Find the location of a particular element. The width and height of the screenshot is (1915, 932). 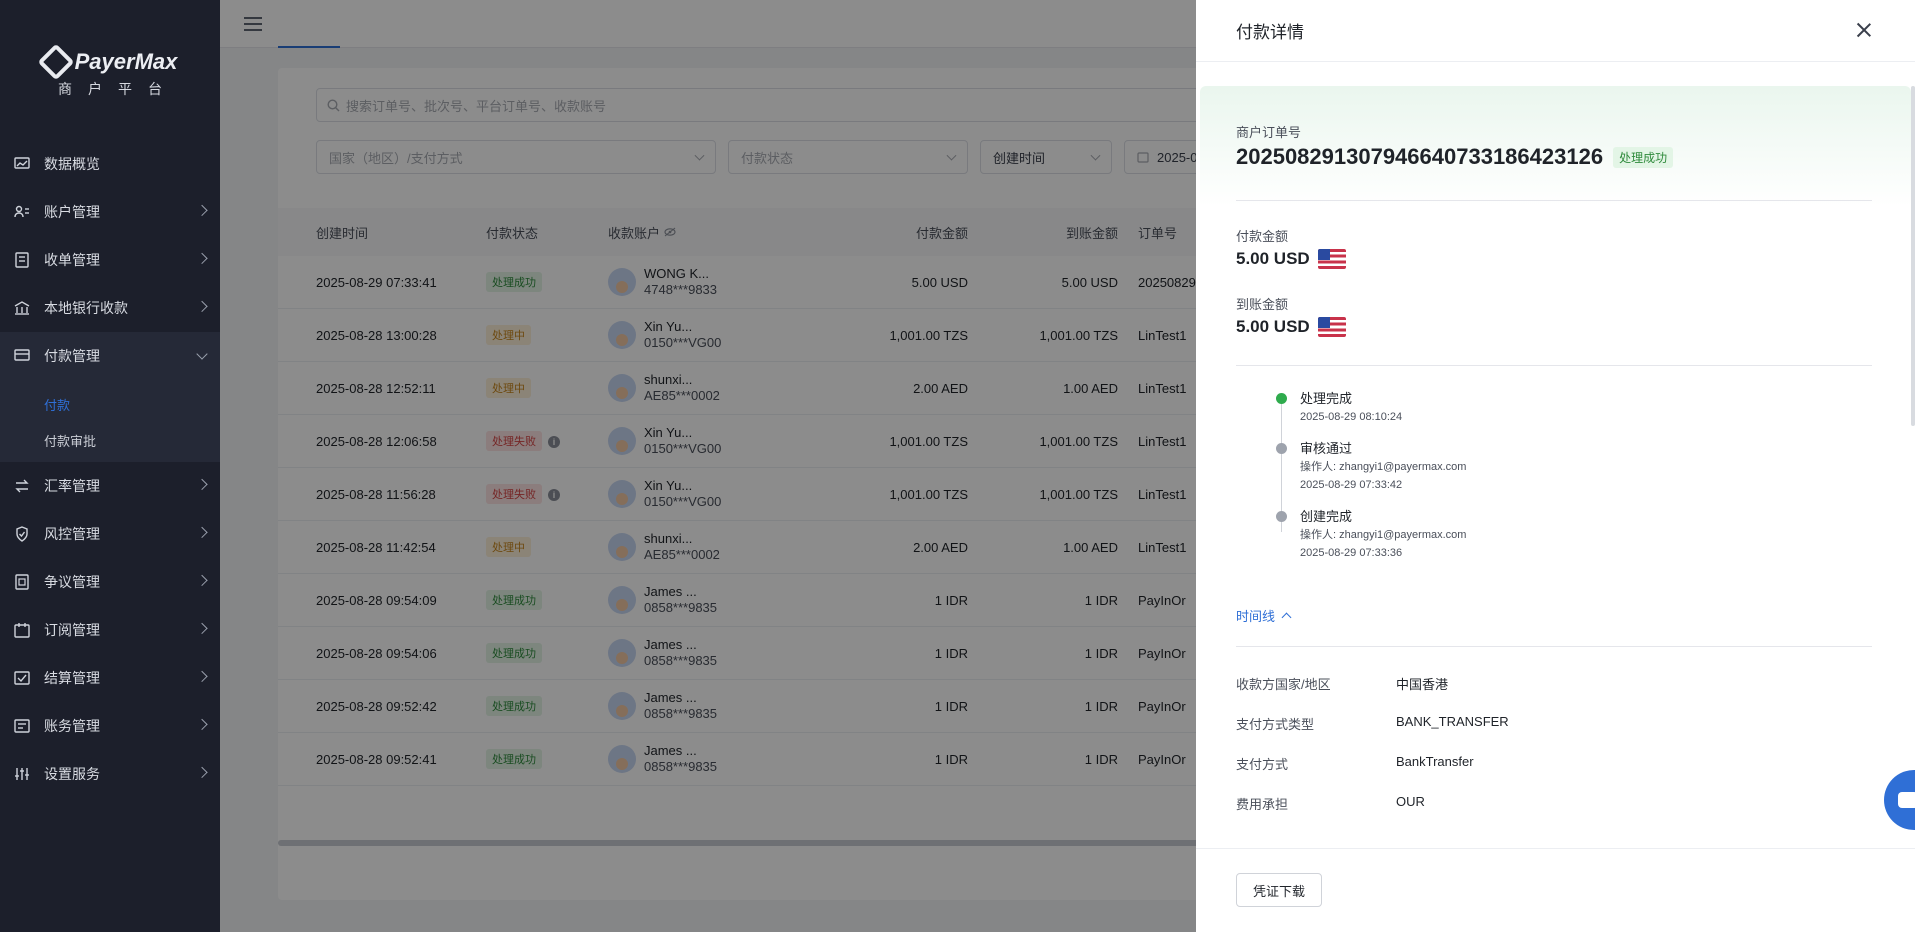

calendar-icon is located at coordinates (22, 630).